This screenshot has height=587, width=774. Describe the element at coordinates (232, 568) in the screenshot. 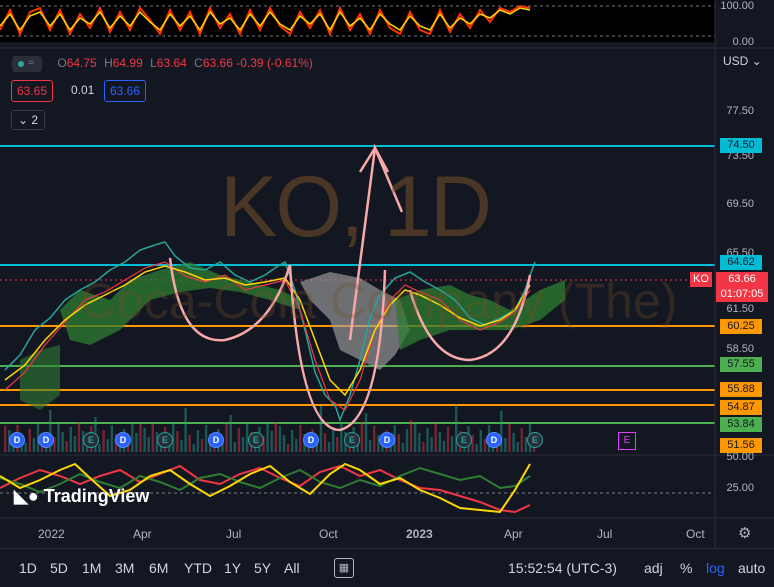

I see `timeframe-1y: 1Y` at that location.